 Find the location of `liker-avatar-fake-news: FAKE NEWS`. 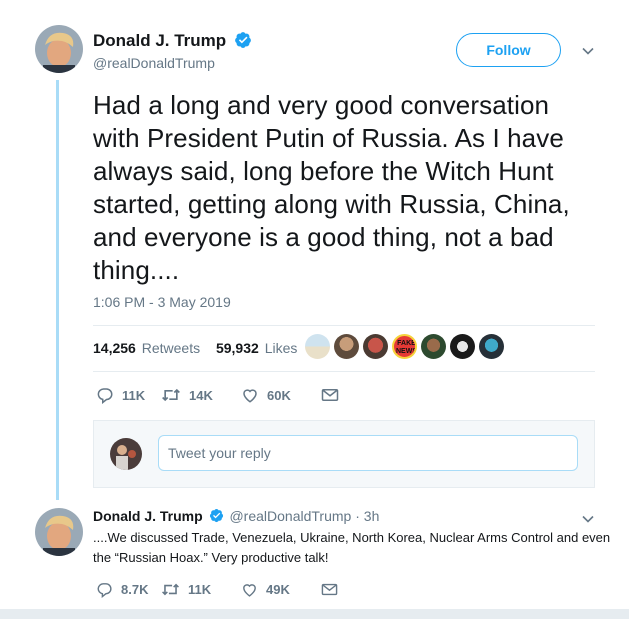

liker-avatar-fake-news: FAKE NEWS is located at coordinates (404, 346).